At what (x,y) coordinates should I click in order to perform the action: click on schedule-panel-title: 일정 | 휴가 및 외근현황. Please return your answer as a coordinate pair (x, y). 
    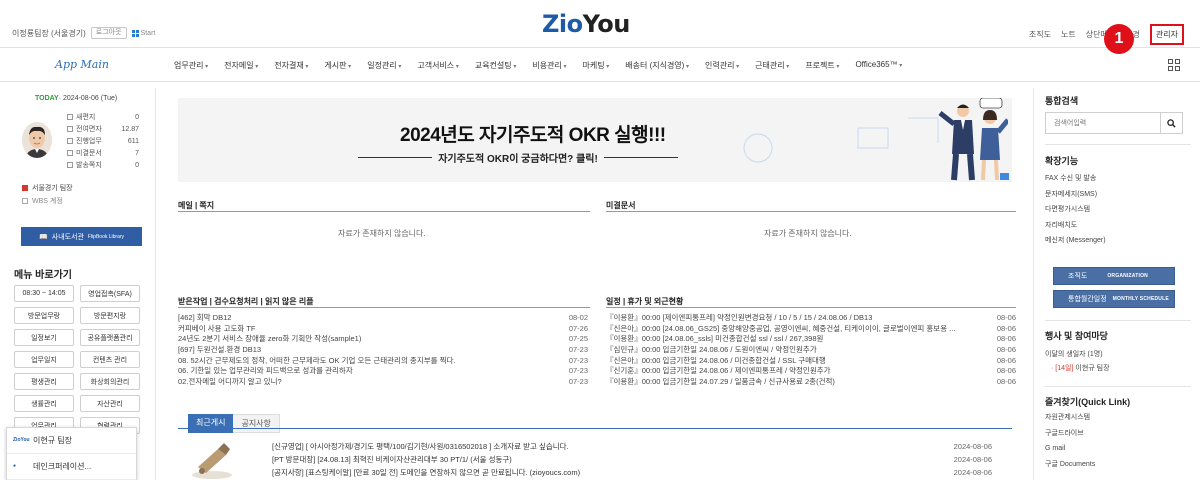
    Looking at the image, I should click on (644, 301).